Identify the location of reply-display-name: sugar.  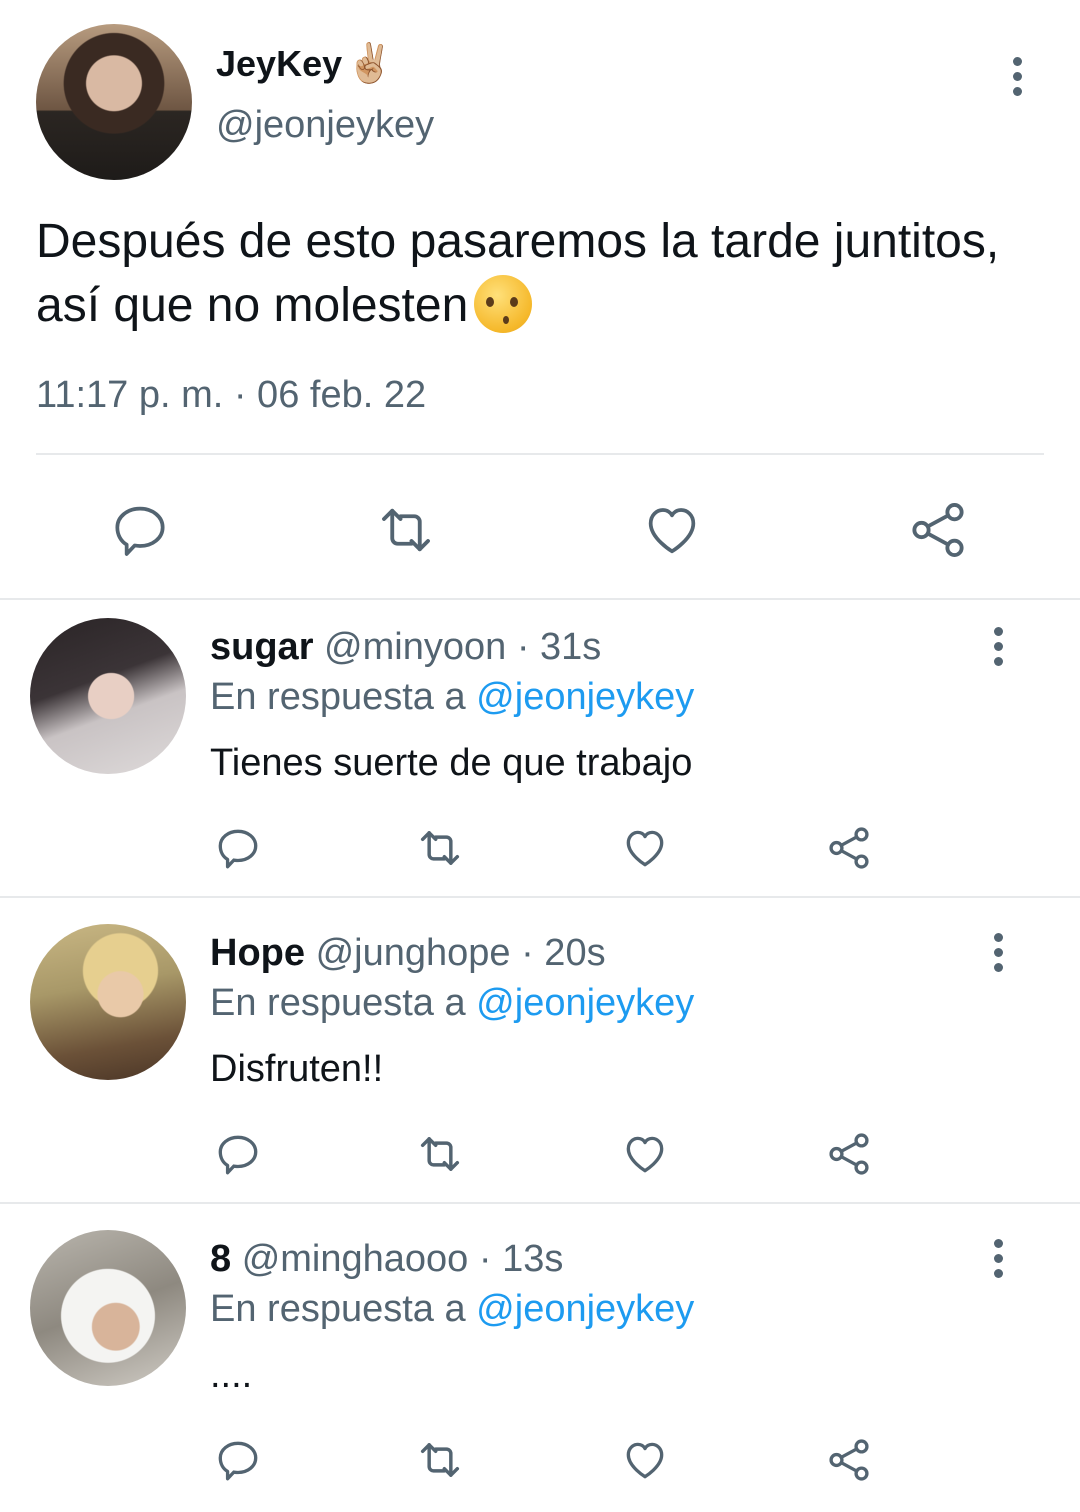
(261, 647).